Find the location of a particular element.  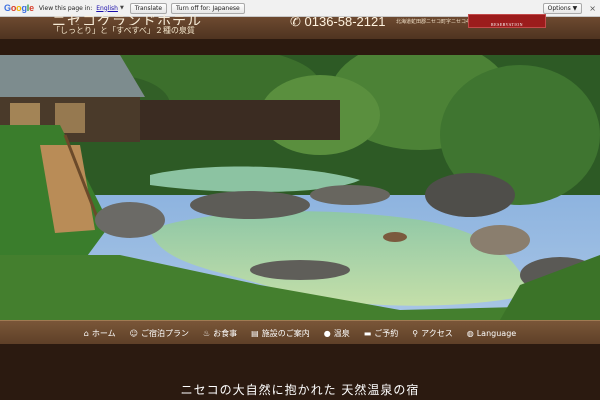

content-area: ニセコの大自然に抱かれた 天然温泉の宿 is located at coordinates (300, 372).